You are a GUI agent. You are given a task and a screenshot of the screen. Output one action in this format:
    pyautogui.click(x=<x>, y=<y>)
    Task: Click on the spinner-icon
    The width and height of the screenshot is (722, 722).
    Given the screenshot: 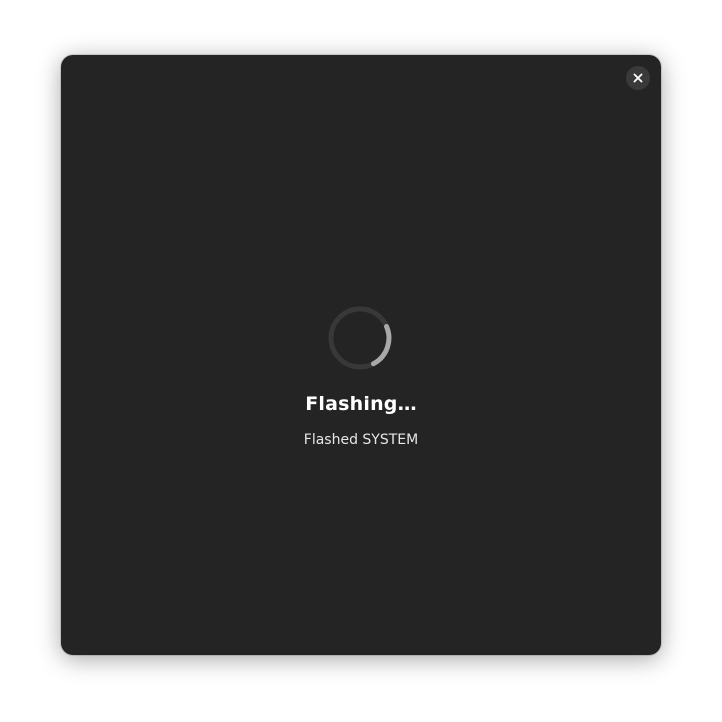 What is the action you would take?
    pyautogui.click(x=360, y=338)
    